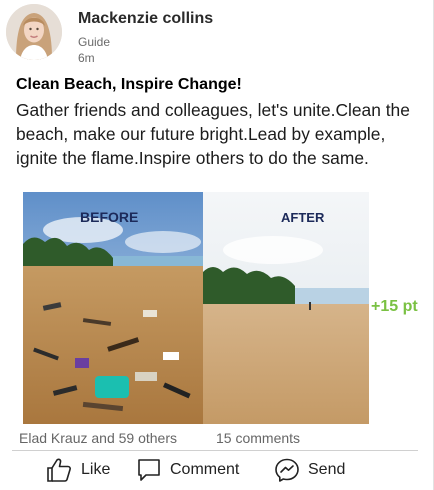  I want to click on avatar-photo, so click(34, 32).